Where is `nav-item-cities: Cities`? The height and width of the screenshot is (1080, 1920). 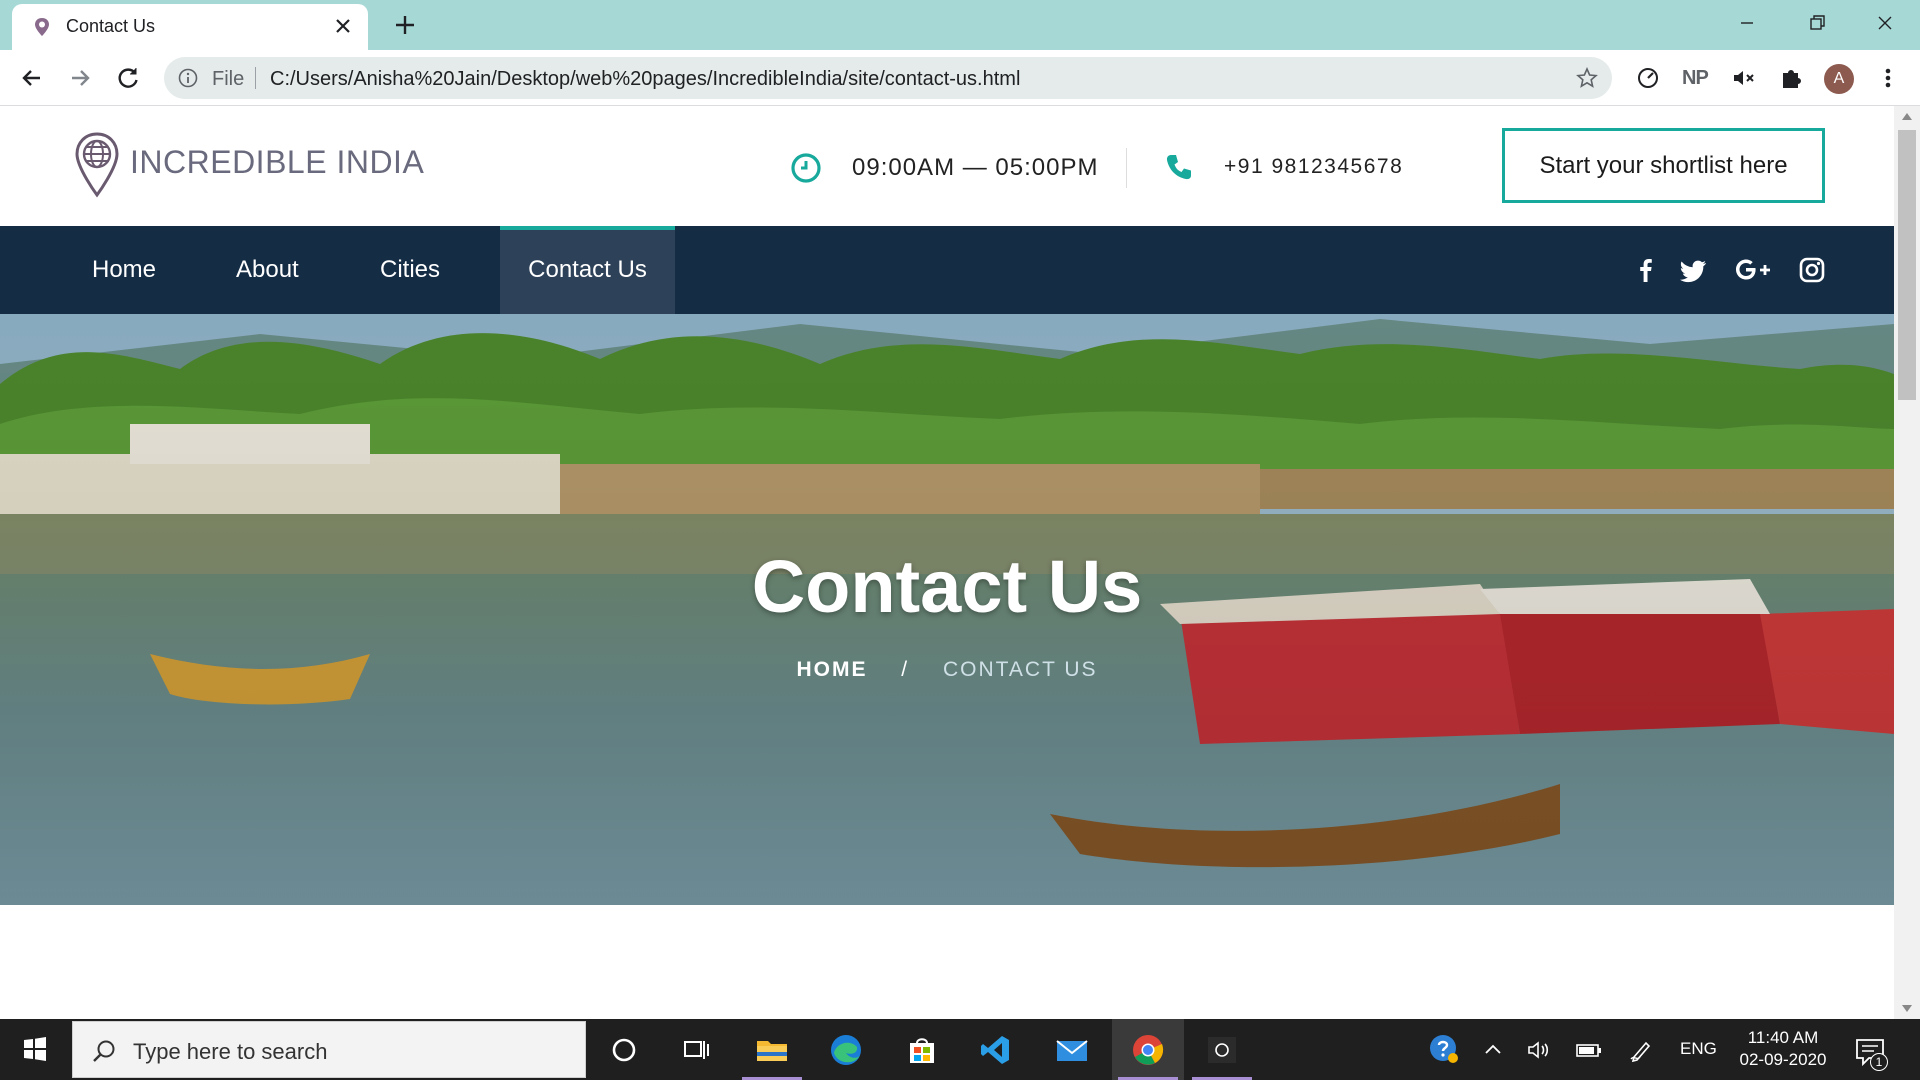
nav-item-cities: Cities is located at coordinates (410, 270).